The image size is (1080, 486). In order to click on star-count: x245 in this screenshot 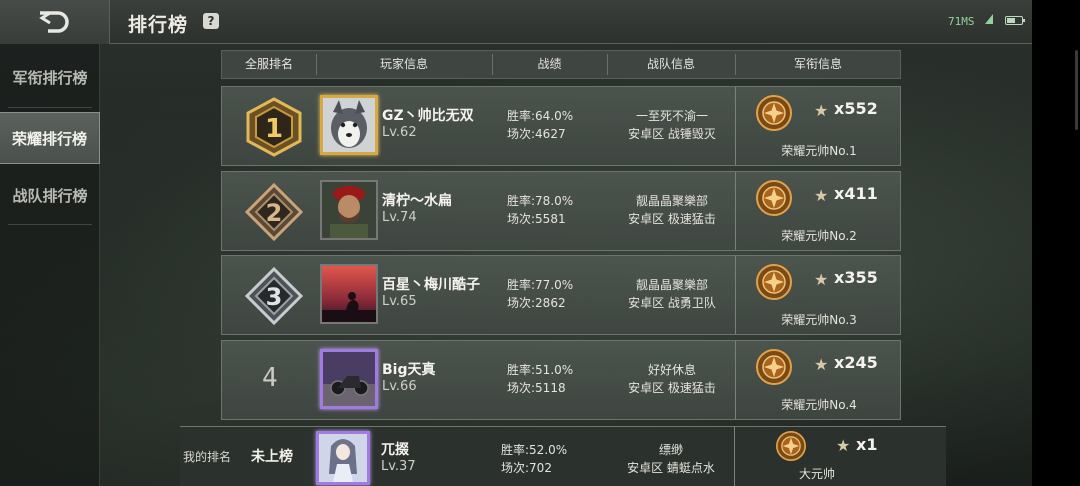, I will do `click(856, 362)`.